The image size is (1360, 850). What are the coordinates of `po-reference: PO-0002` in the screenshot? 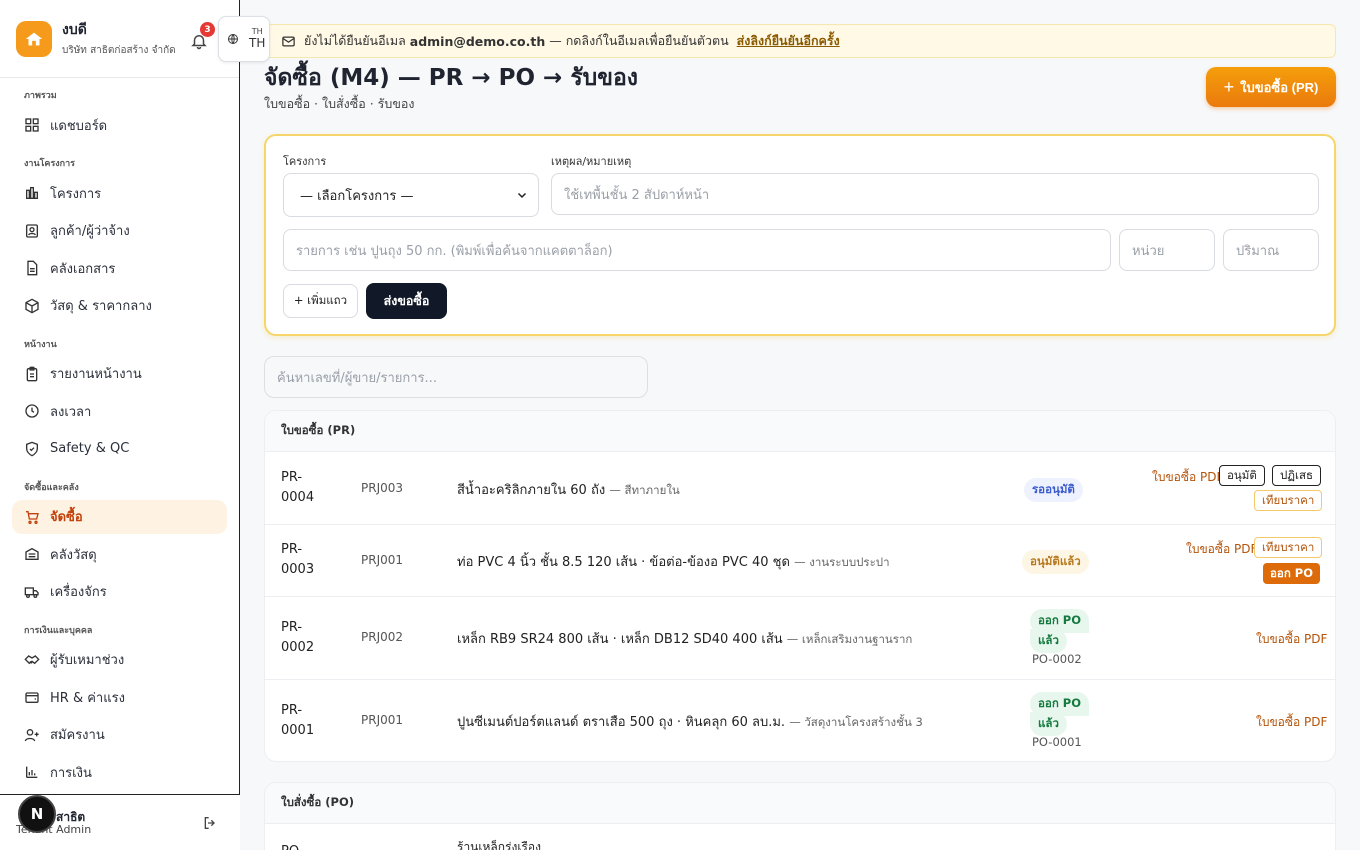 It's located at (1057, 659).